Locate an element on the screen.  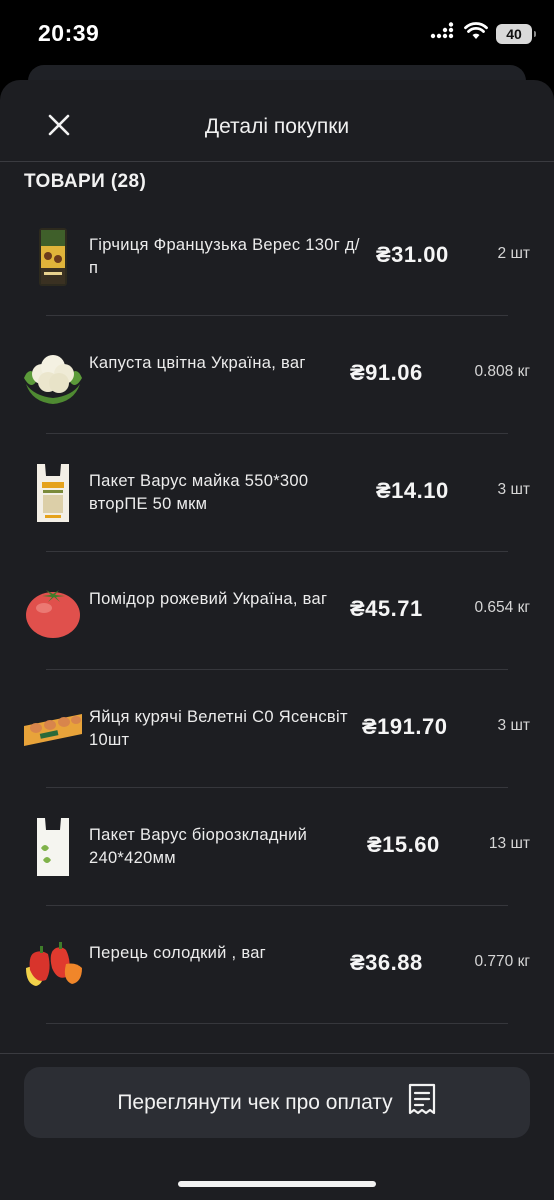
item-name: Помідор рожевий Україна, ваг is located at coordinates (208, 599).